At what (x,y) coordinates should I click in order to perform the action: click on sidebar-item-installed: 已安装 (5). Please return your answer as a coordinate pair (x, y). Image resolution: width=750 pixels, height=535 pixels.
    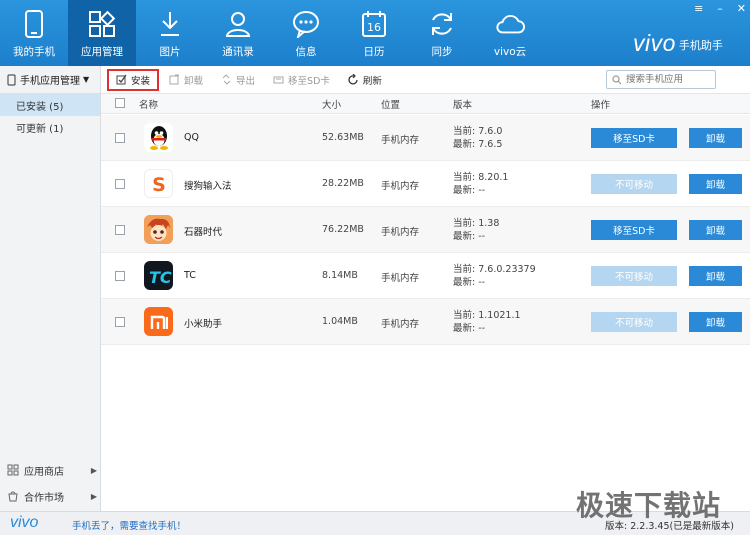
    Looking at the image, I should click on (50, 105).